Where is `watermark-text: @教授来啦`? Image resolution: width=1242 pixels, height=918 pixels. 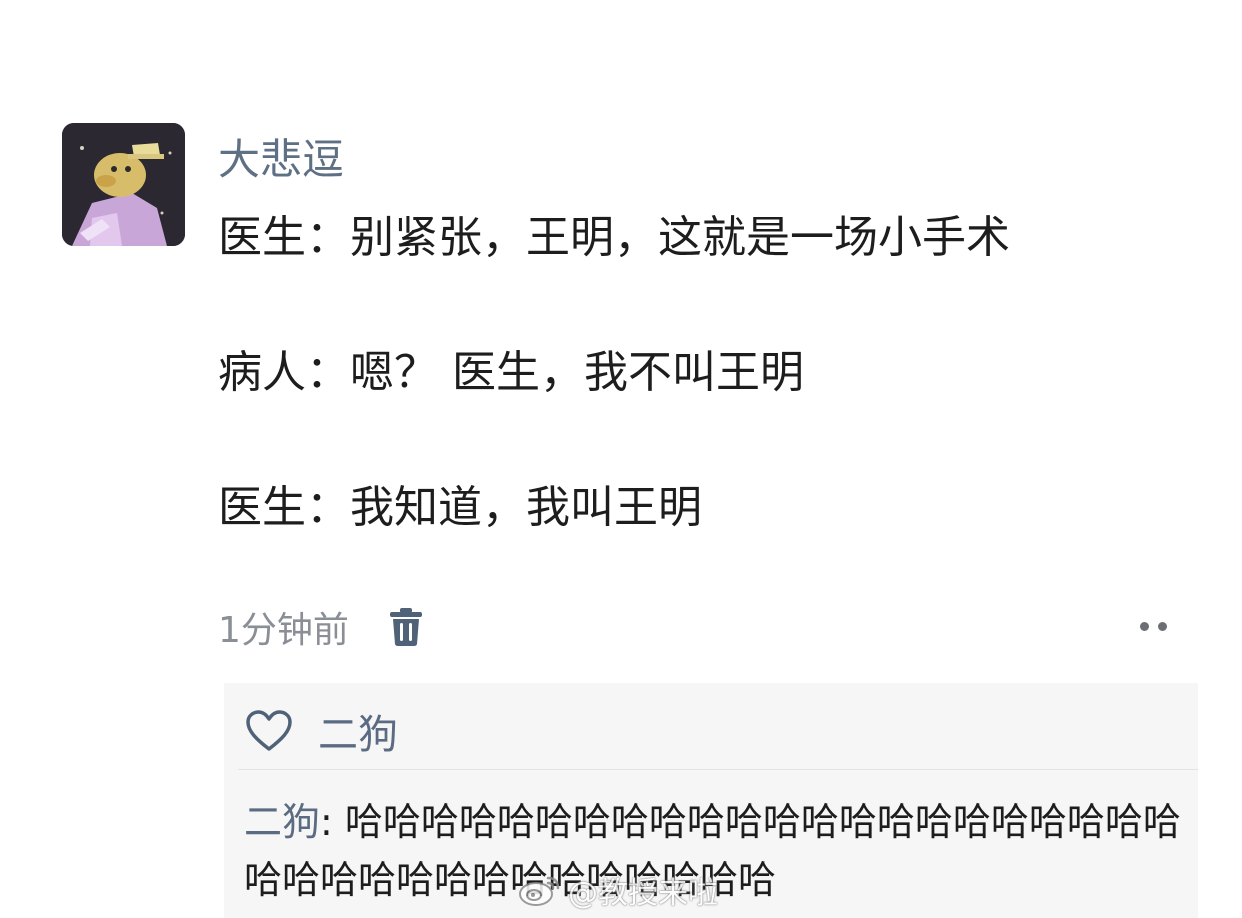
watermark-text: @教授来啦 is located at coordinates (643, 893).